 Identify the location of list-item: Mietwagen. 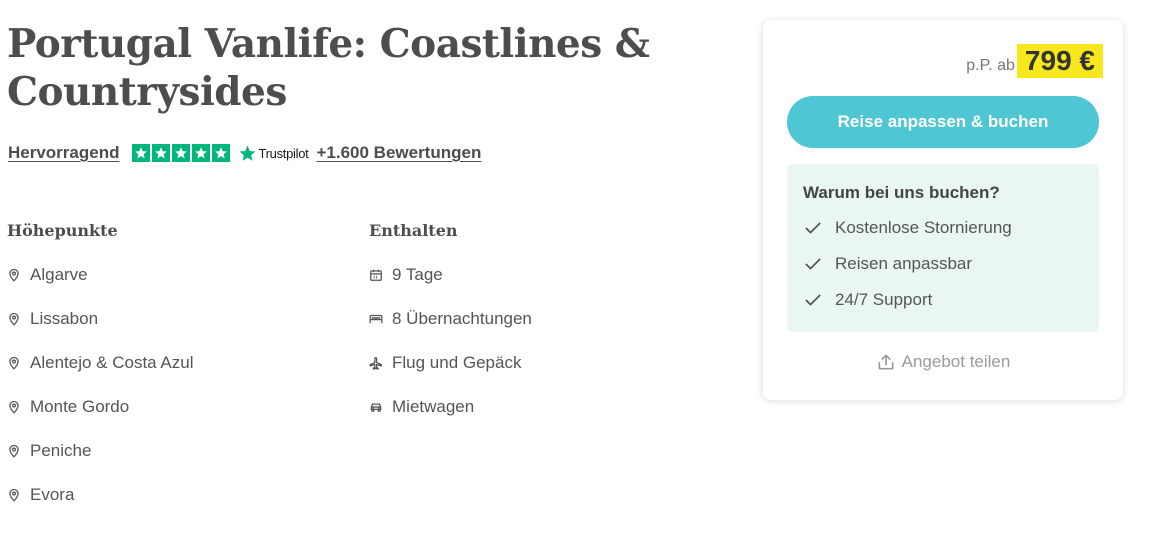
(450, 407).